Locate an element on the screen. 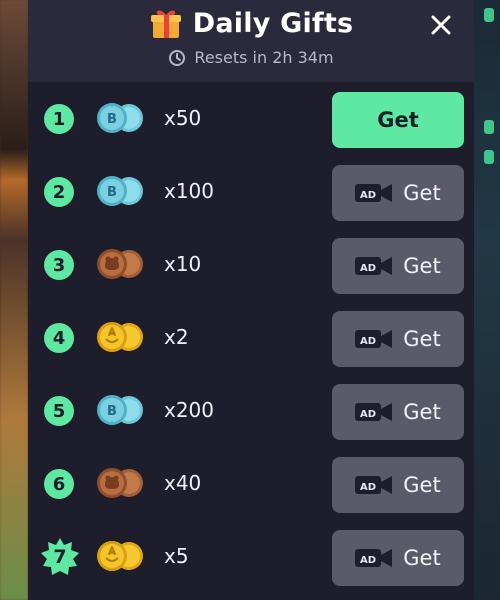 This screenshot has height=600, width=500. day-number: 3 is located at coordinates (59, 265).